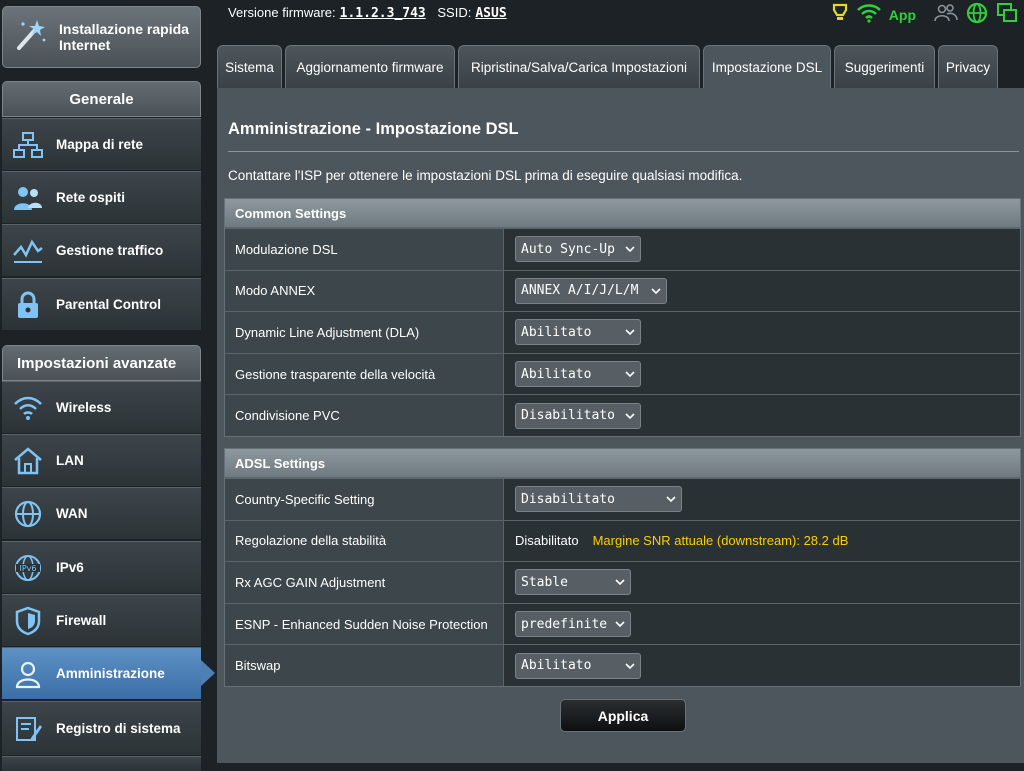 This screenshot has width=1024, height=771. Describe the element at coordinates (28, 729) in the screenshot. I see `system-log-icon` at that location.